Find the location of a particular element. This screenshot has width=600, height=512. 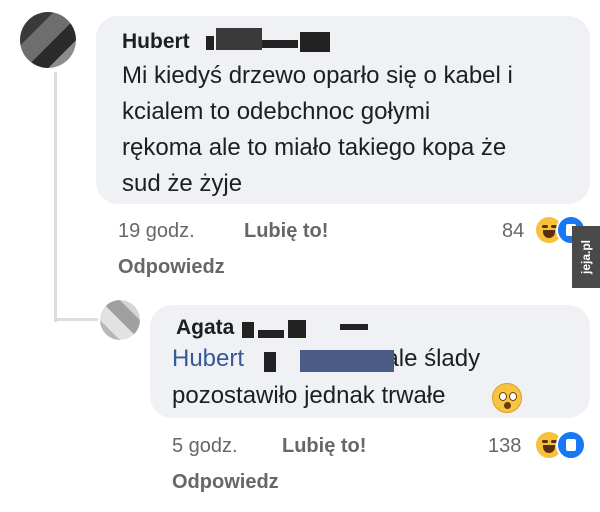

mention-hubert: Hubert is located at coordinates (208, 358).